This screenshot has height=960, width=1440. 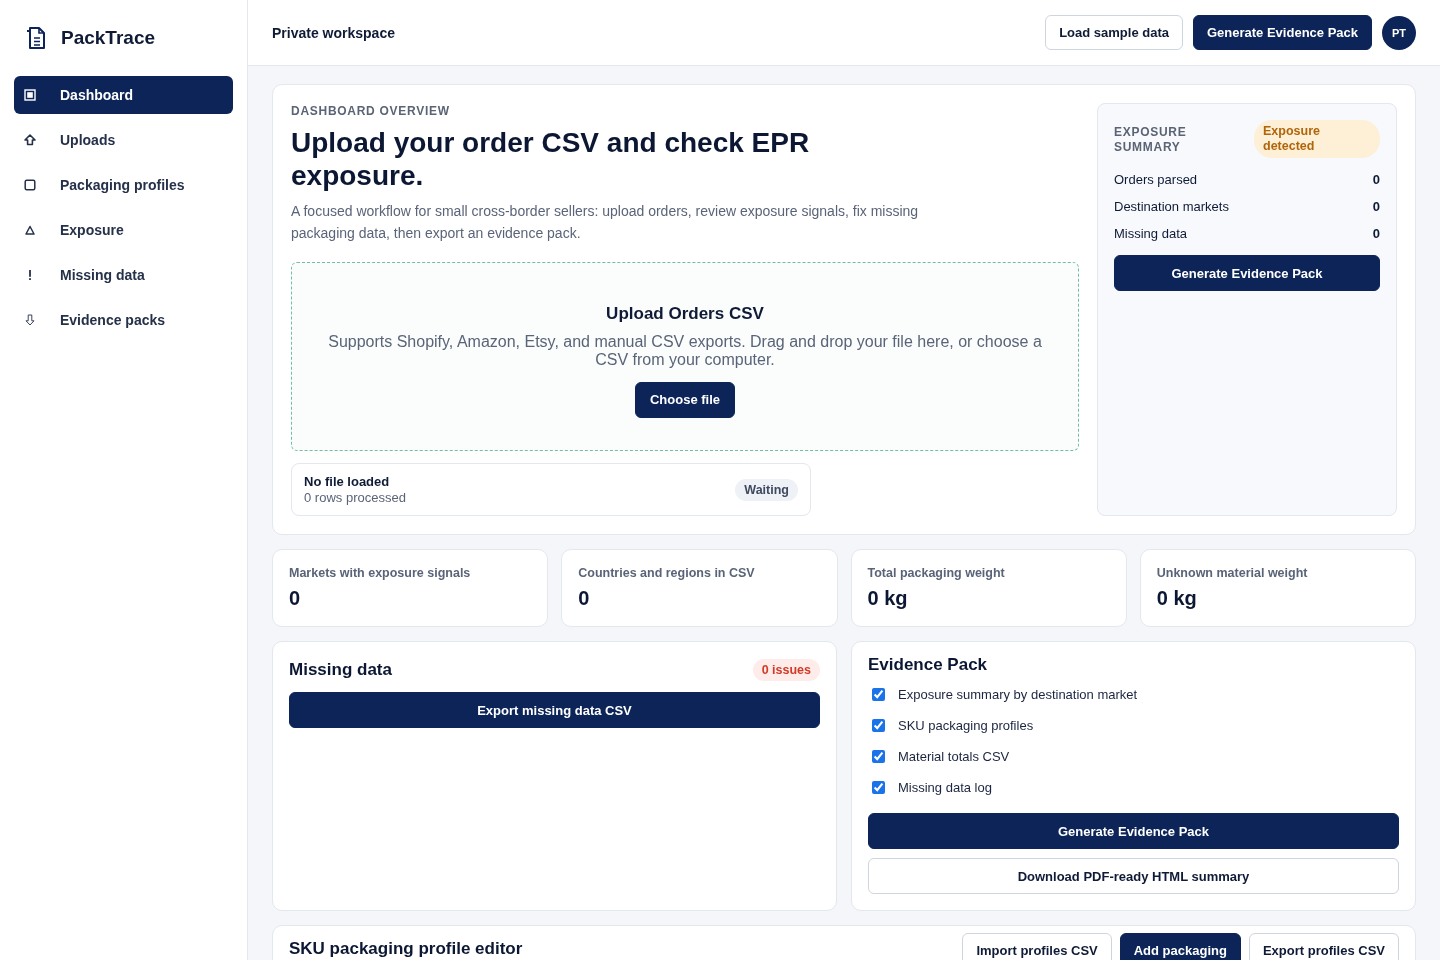 I want to click on square-icon, so click(x=30, y=95).